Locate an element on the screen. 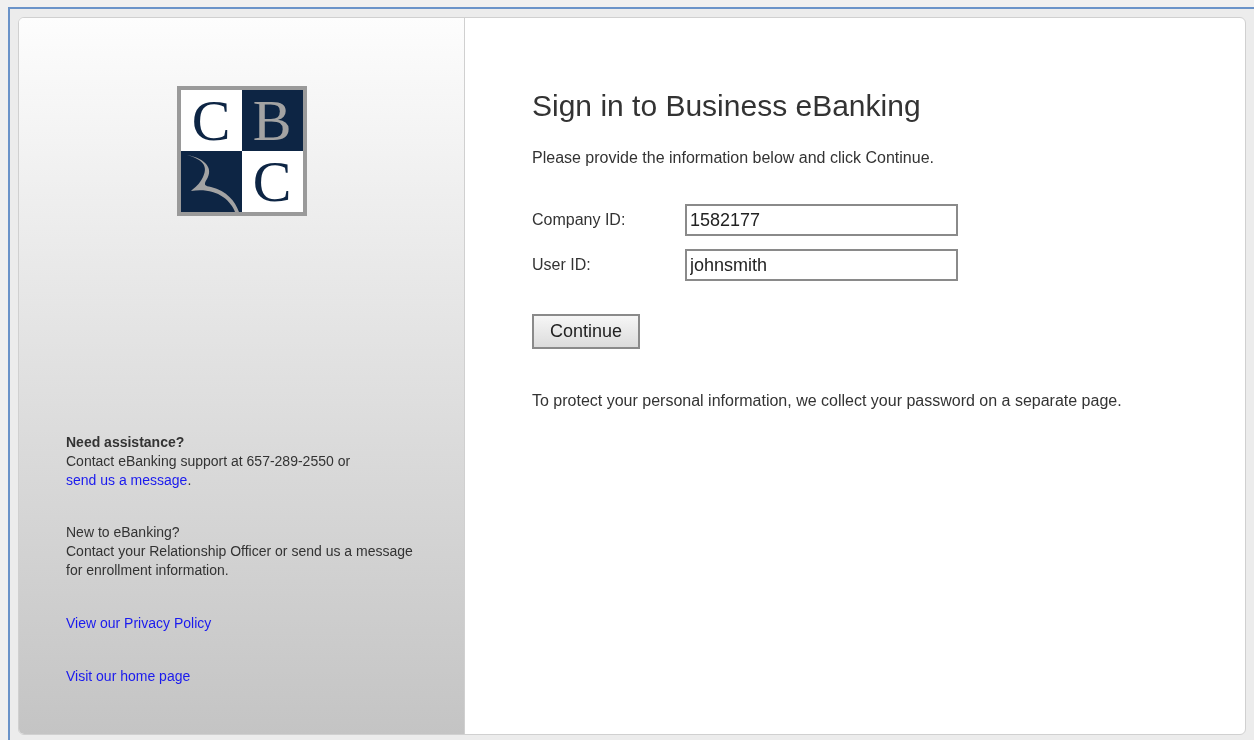 The image size is (1254, 740). continue-button: Continue is located at coordinates (586, 331).